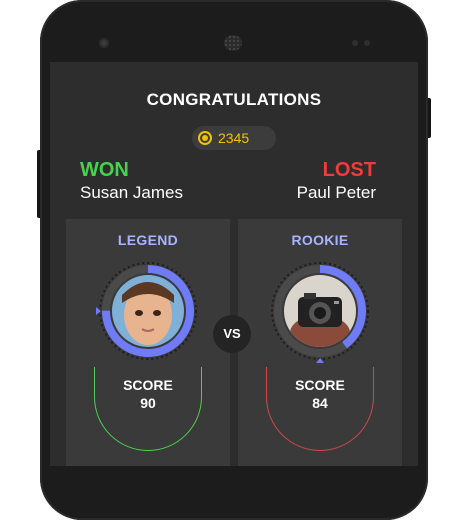  I want to click on winner-score-label: SCORE, so click(148, 385).